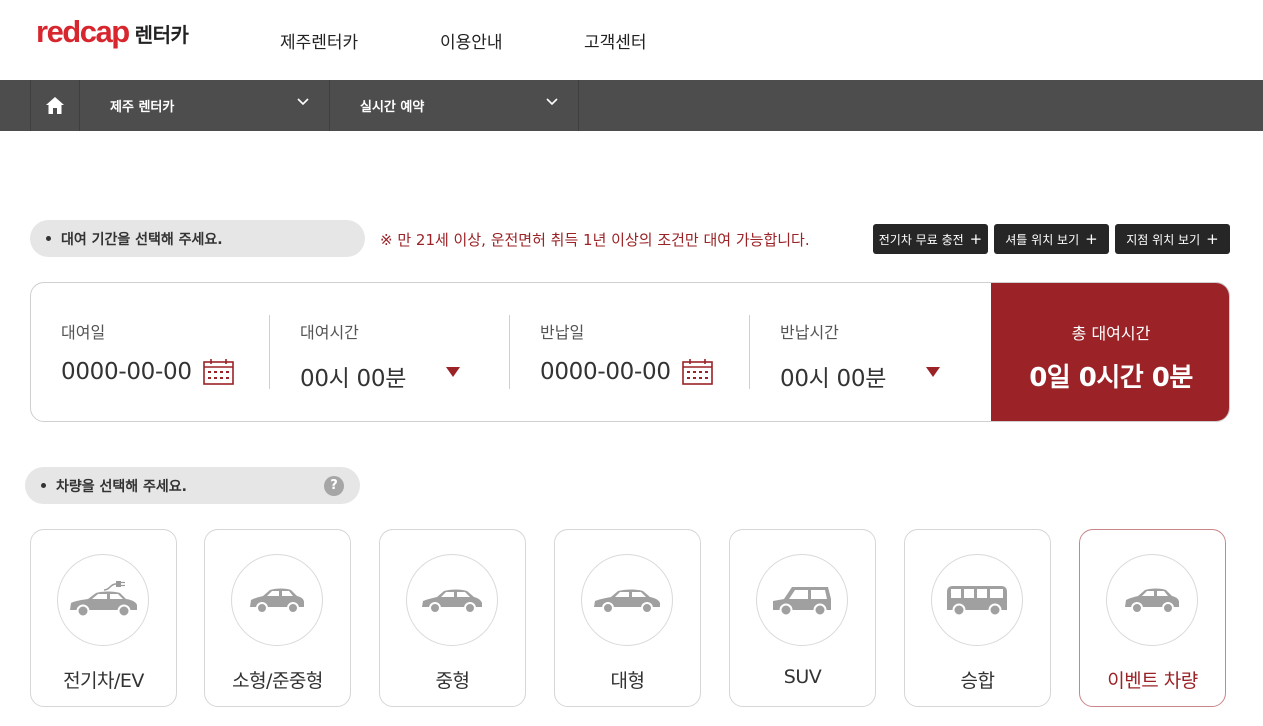 Image resolution: width=1263 pixels, height=726 pixels. I want to click on home-icon, so click(55, 105).